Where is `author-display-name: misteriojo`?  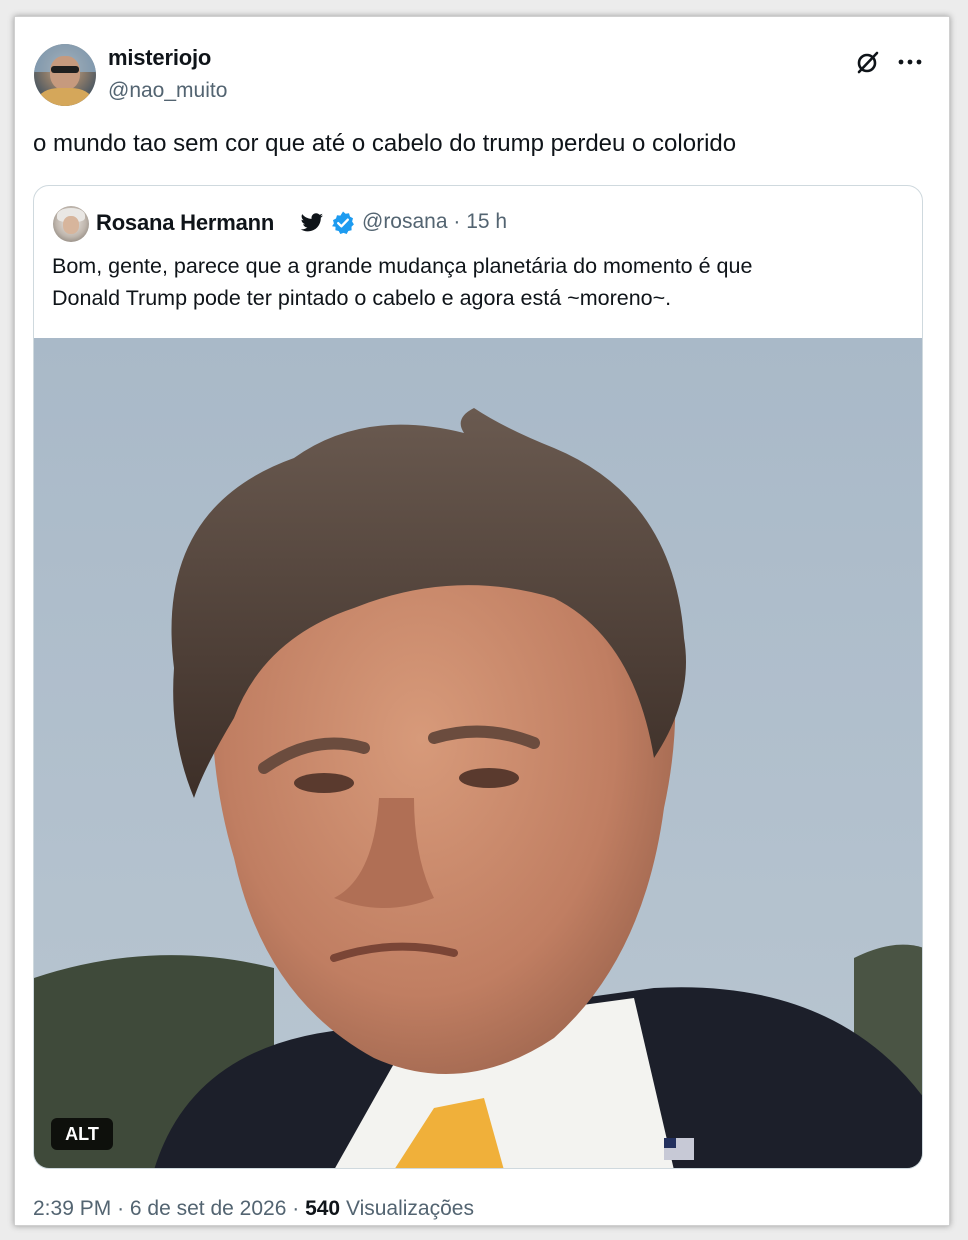 author-display-name: misteriojo is located at coordinates (159, 58).